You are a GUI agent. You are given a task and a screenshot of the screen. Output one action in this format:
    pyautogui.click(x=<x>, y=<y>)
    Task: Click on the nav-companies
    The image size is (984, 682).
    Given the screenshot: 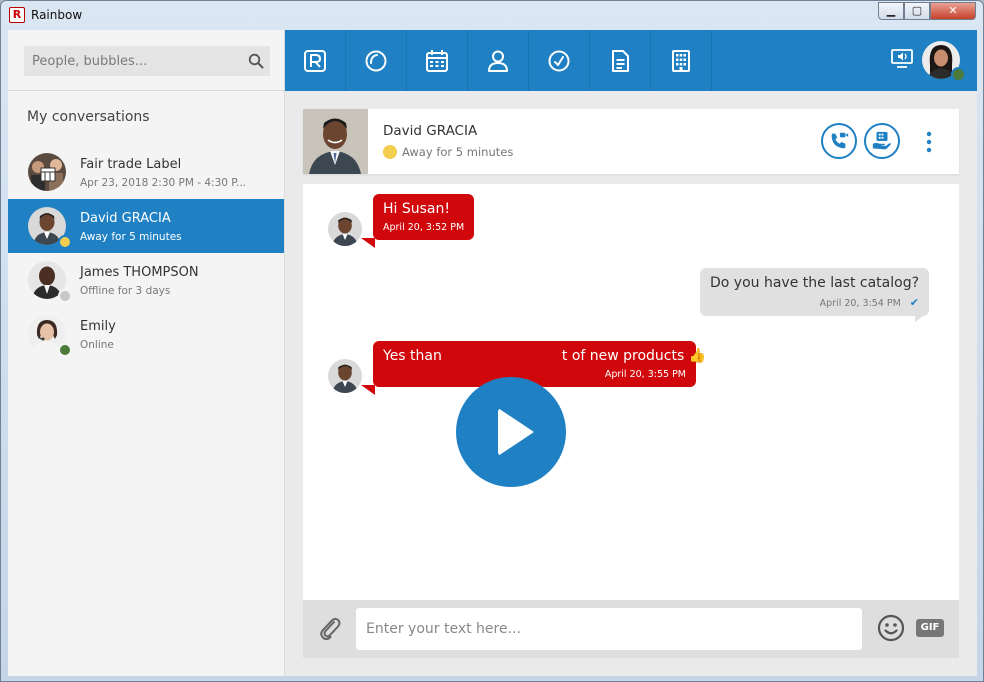 What is the action you would take?
    pyautogui.click(x=681, y=60)
    